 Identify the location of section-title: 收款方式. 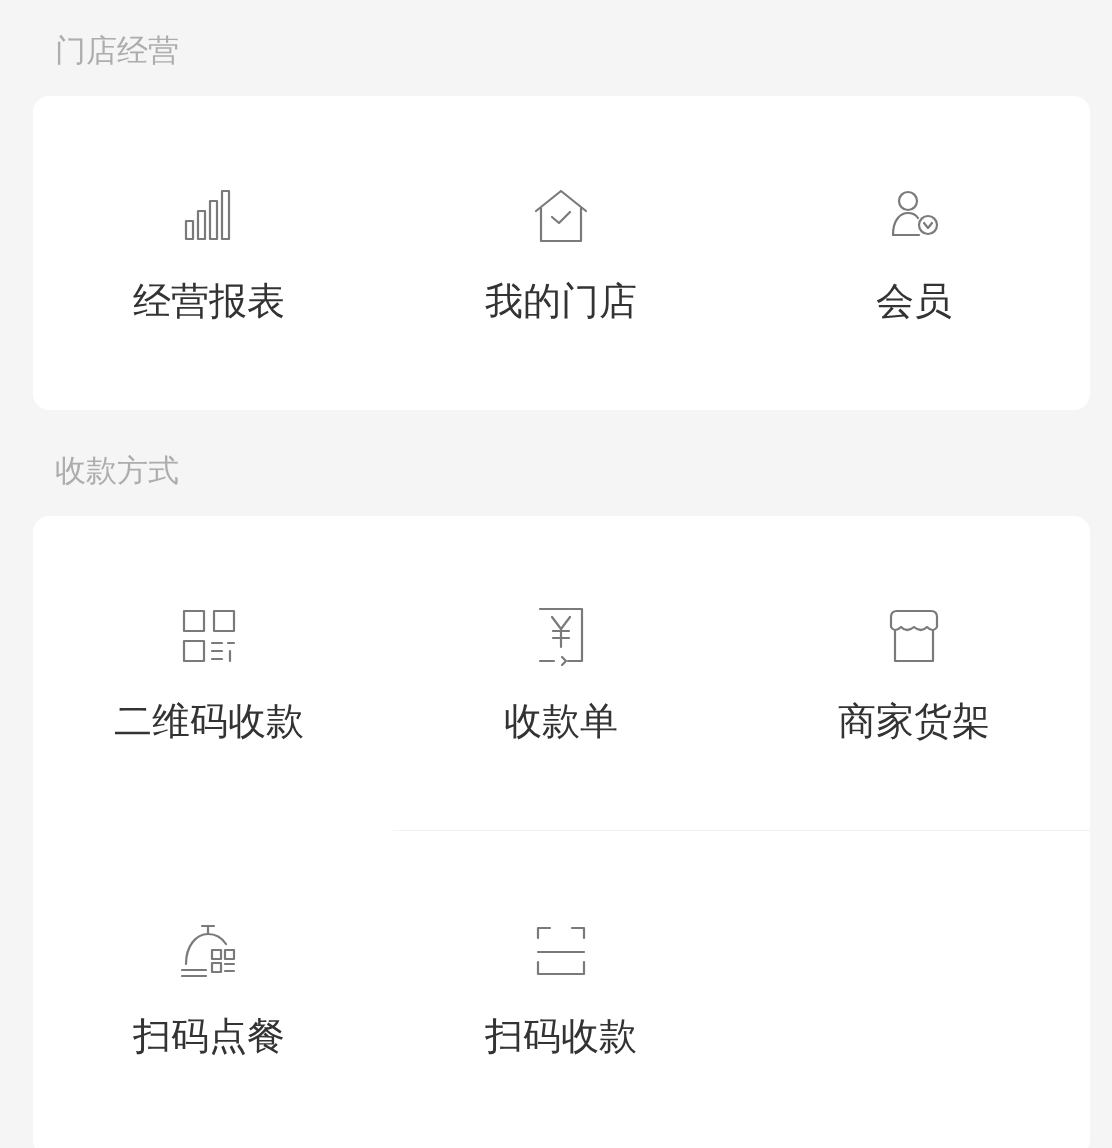
(117, 470).